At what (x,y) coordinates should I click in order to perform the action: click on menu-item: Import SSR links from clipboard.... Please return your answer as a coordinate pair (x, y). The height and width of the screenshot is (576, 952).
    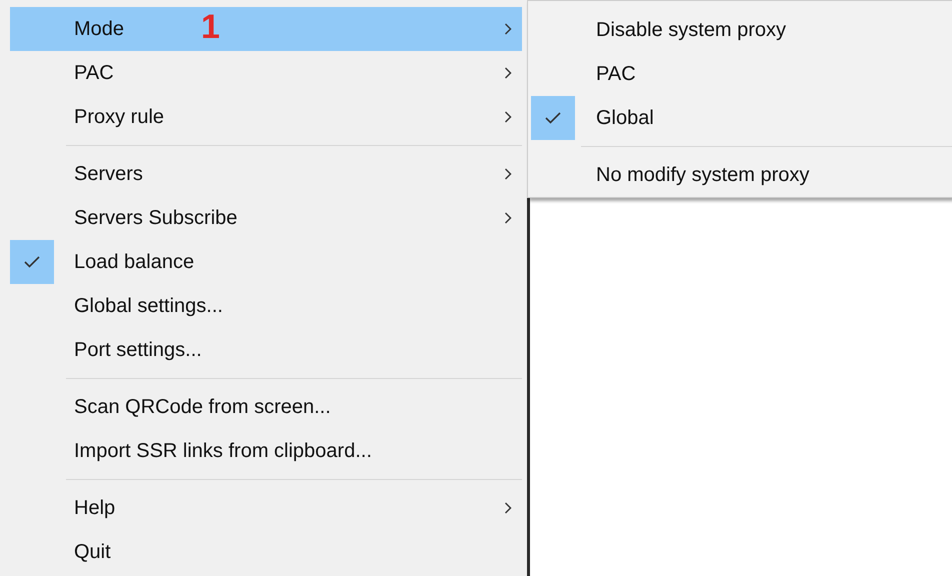
    Looking at the image, I should click on (266, 451).